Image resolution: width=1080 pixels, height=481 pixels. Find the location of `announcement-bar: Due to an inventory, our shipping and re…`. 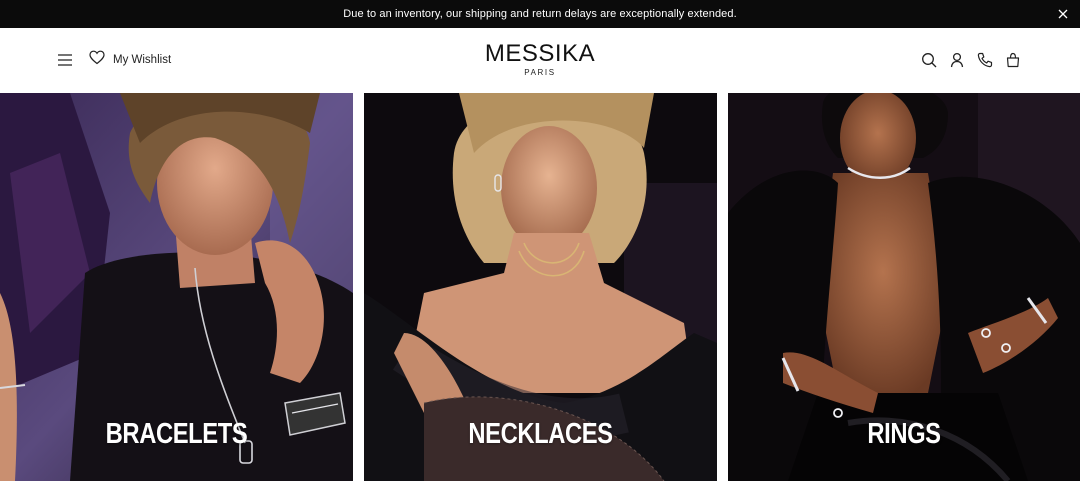

announcement-bar: Due to an inventory, our shipping and re… is located at coordinates (540, 14).